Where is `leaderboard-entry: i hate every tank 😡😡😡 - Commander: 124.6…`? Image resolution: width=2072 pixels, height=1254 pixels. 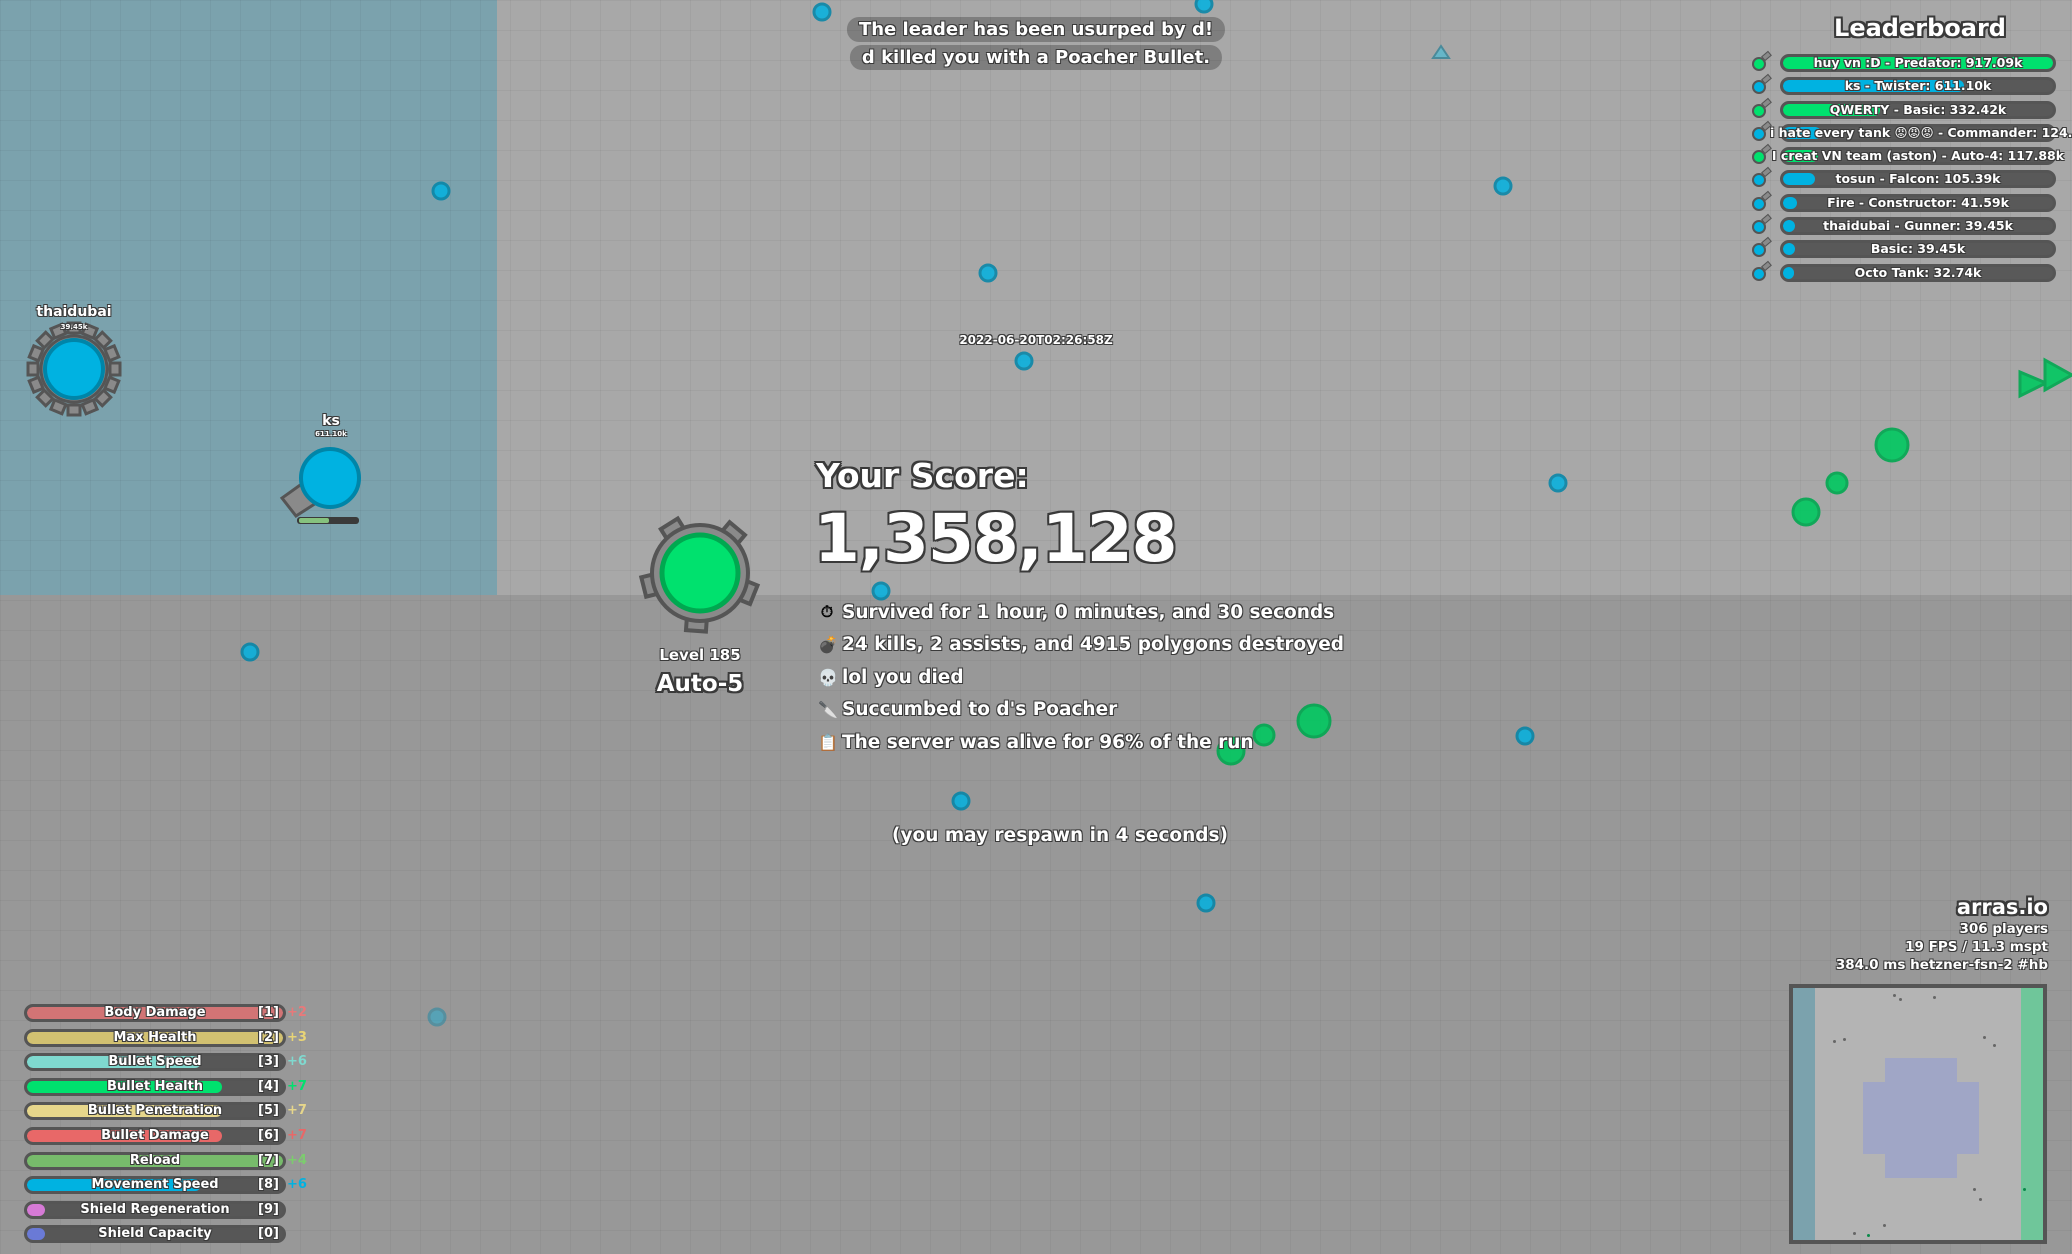 leaderboard-entry: i hate every tank 😡😡😡 - Commander: 124.6… is located at coordinates (1911, 134).